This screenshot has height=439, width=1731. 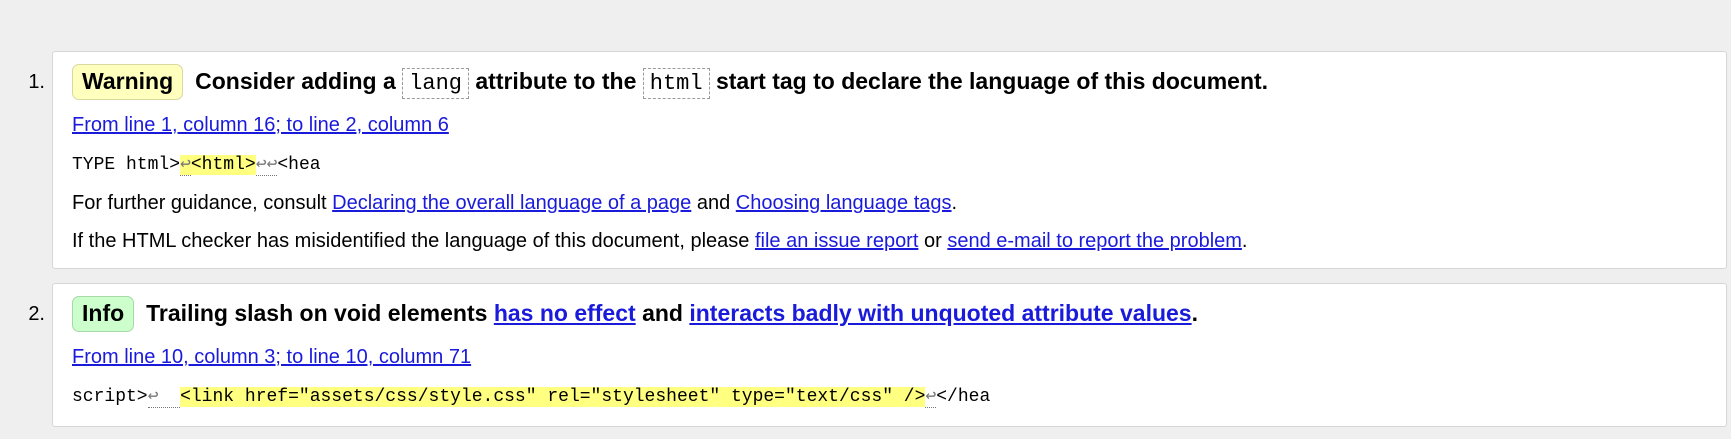 I want to click on code-html: html, so click(x=676, y=83).